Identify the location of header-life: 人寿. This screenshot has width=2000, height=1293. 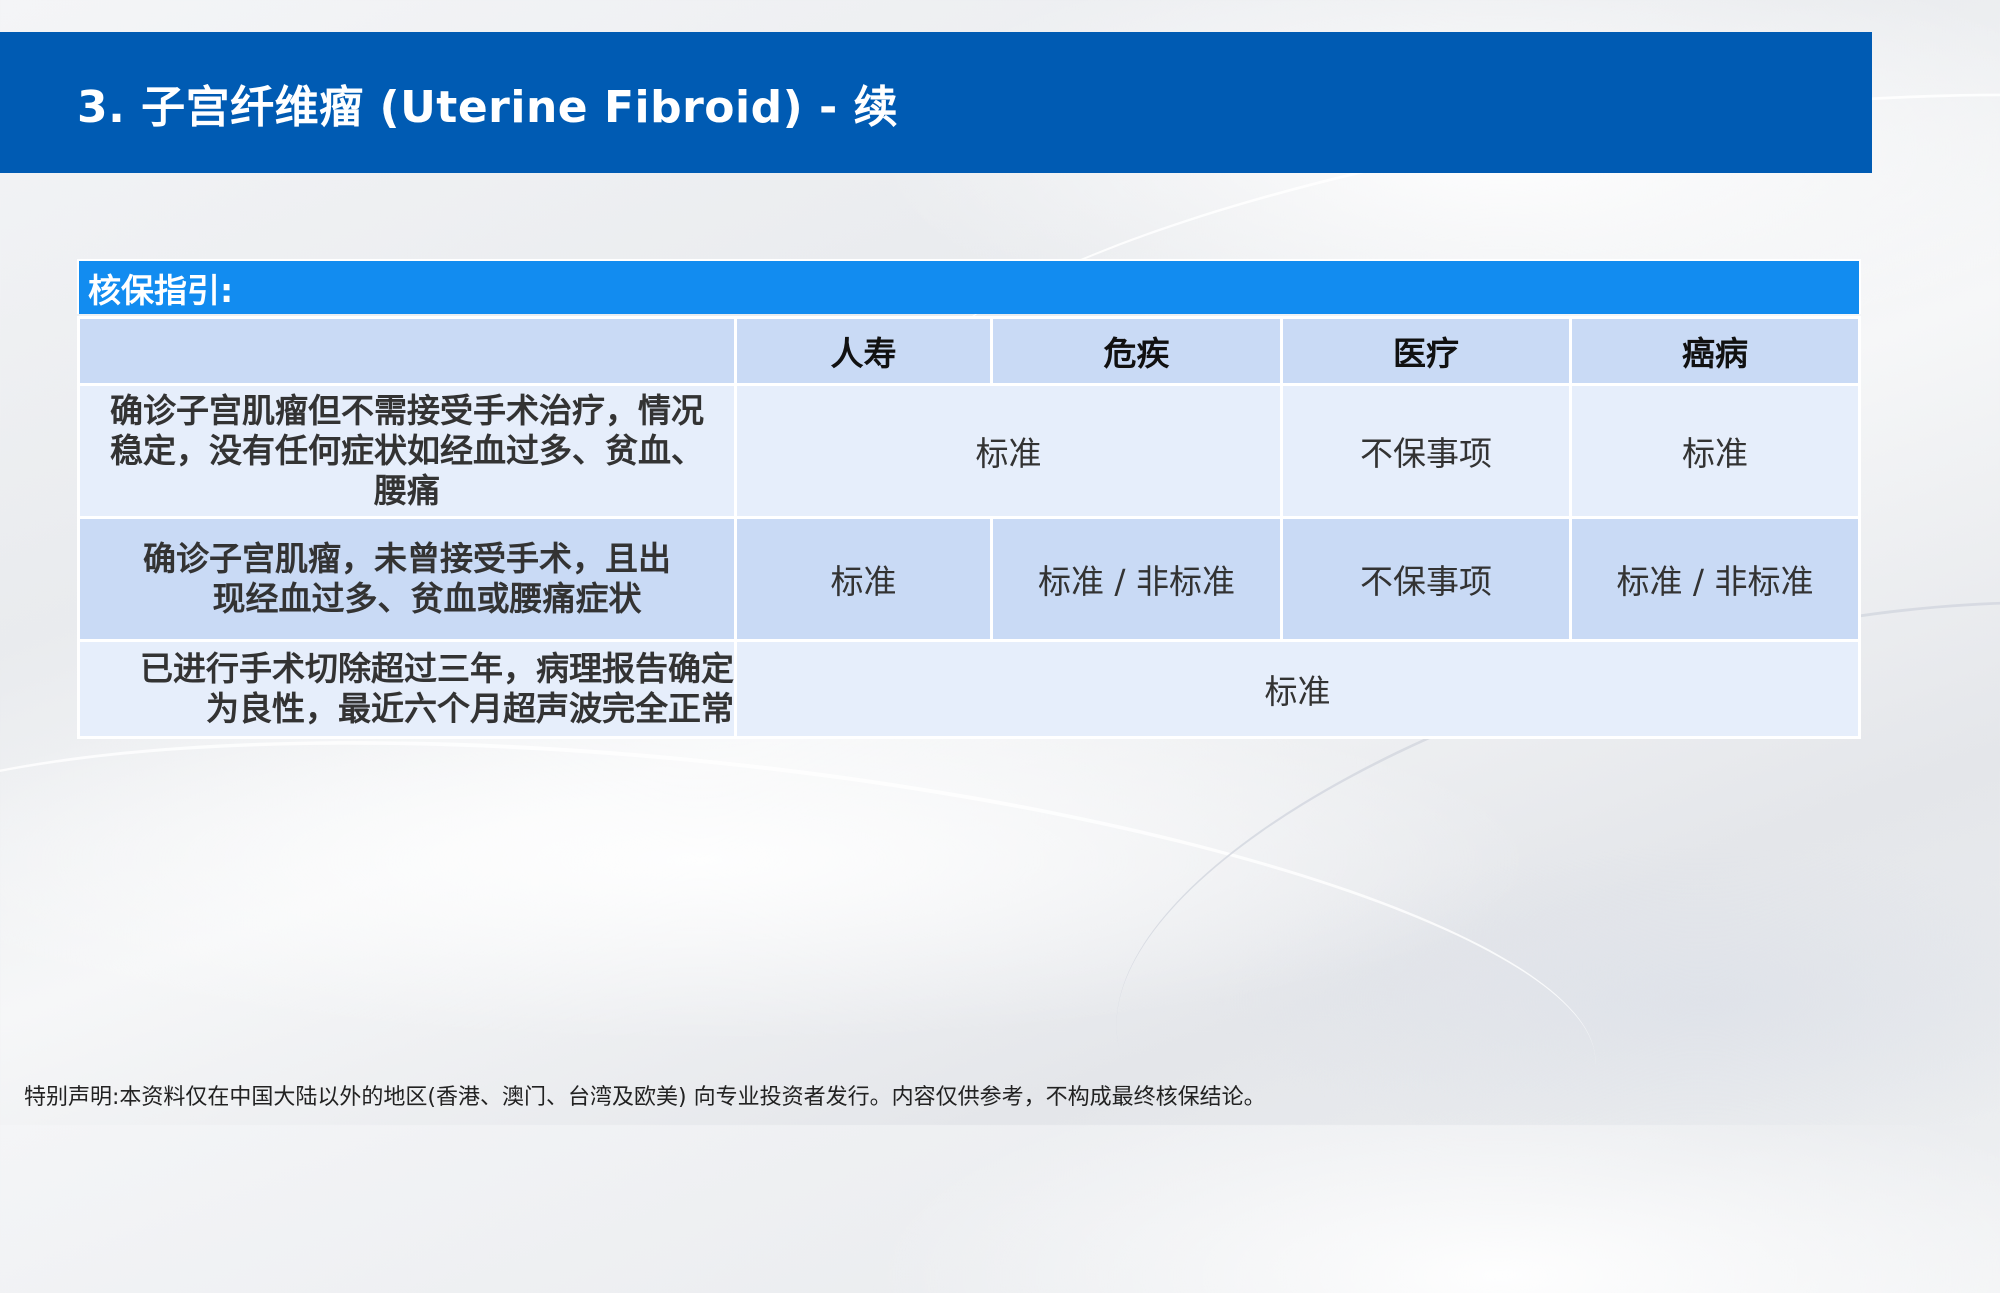
(863, 351).